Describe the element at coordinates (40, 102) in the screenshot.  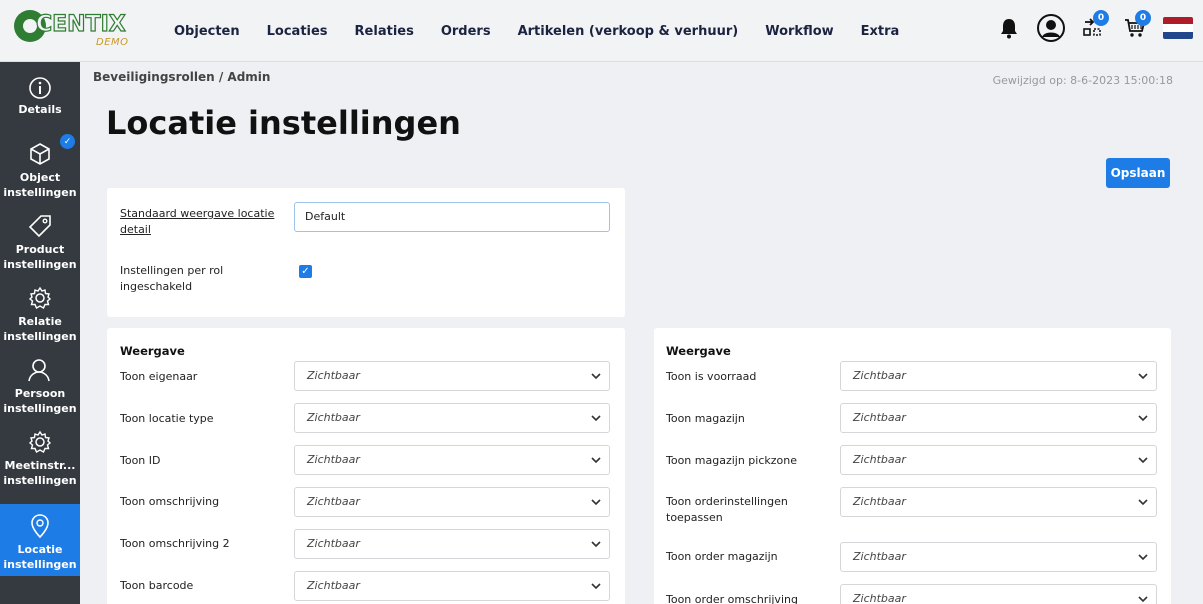
I see `sidebar-item-details: Details` at that location.